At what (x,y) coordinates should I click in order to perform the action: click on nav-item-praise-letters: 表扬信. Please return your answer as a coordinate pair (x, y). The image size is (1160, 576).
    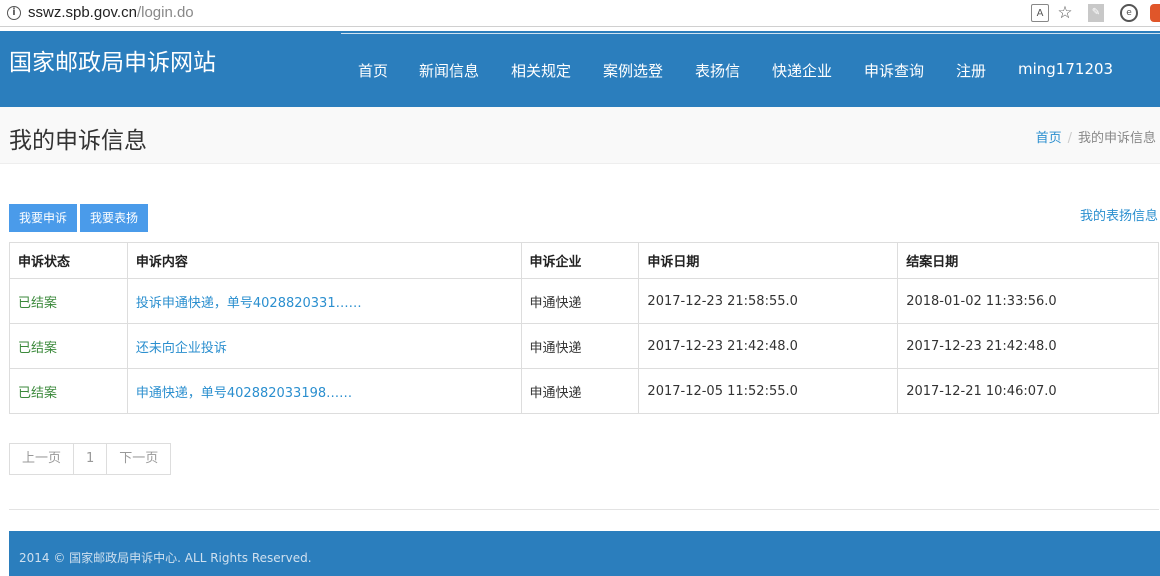
    Looking at the image, I should click on (717, 70).